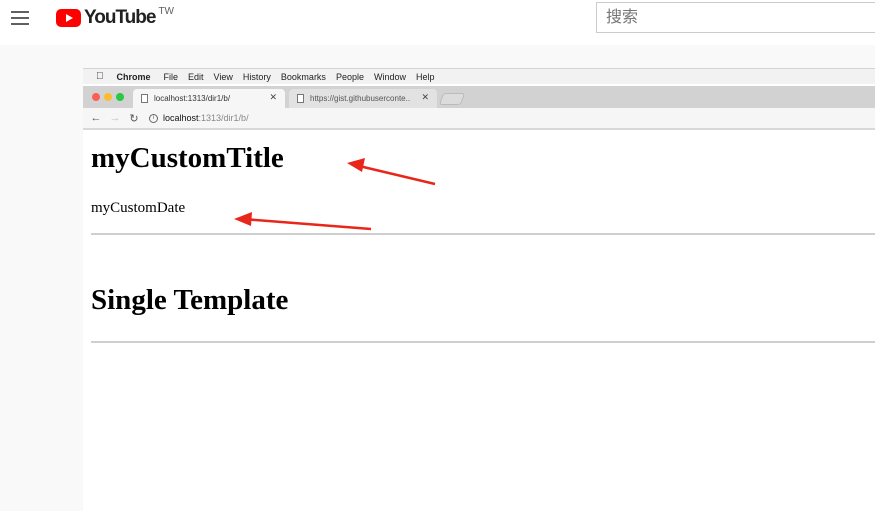  I want to click on youtube-logo: YouTube TW, so click(115, 17).